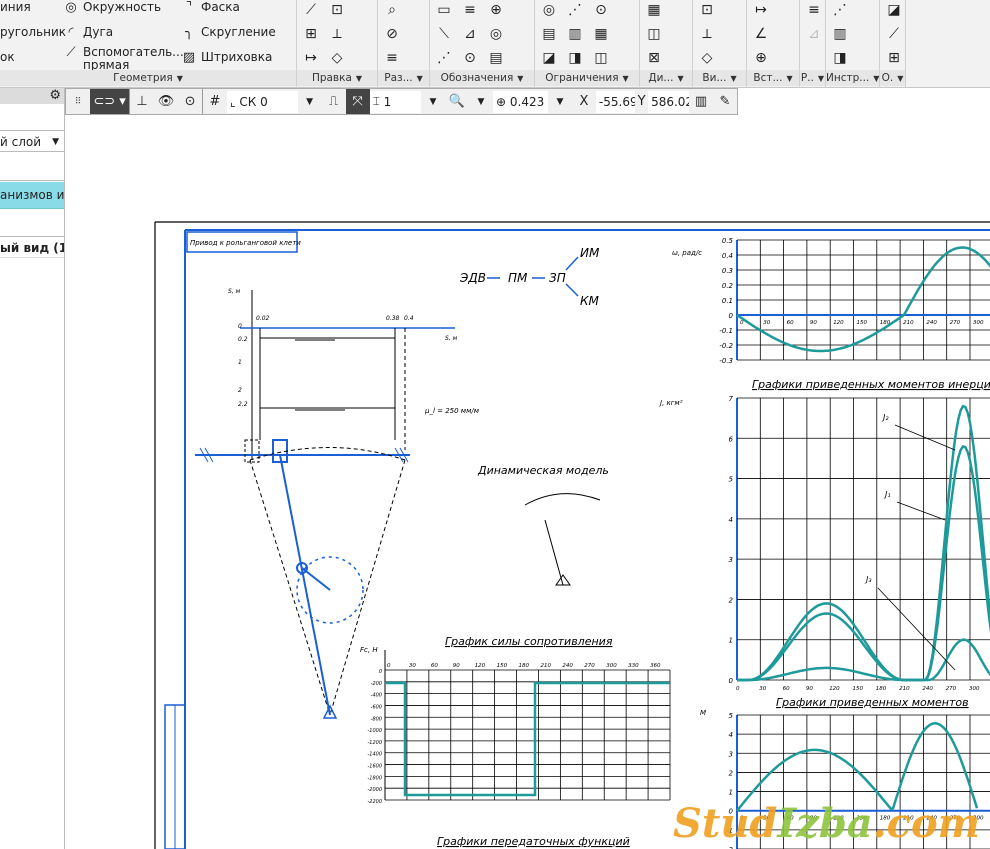  Describe the element at coordinates (392, 34) in the screenshot. I see `tool-icon: ⊘` at that location.